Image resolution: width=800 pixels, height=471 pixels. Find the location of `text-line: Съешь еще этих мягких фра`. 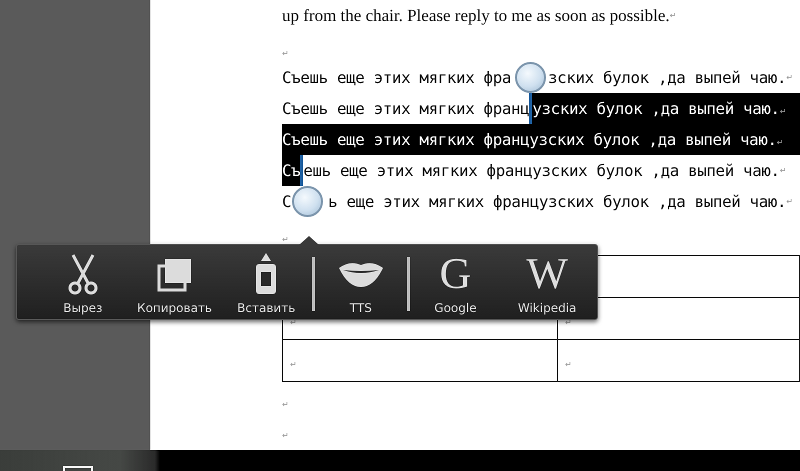

text-line: Съешь еще этих мягких фра is located at coordinates (397, 78).